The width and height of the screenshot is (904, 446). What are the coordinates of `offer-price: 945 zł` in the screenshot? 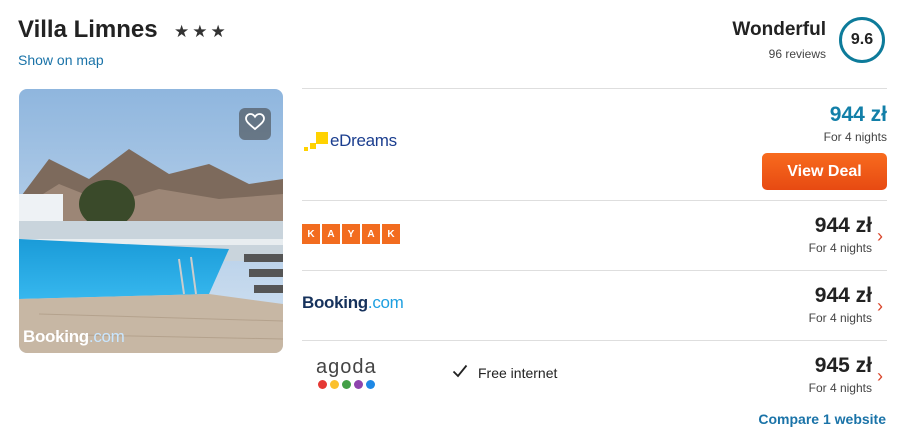 It's located at (843, 366).